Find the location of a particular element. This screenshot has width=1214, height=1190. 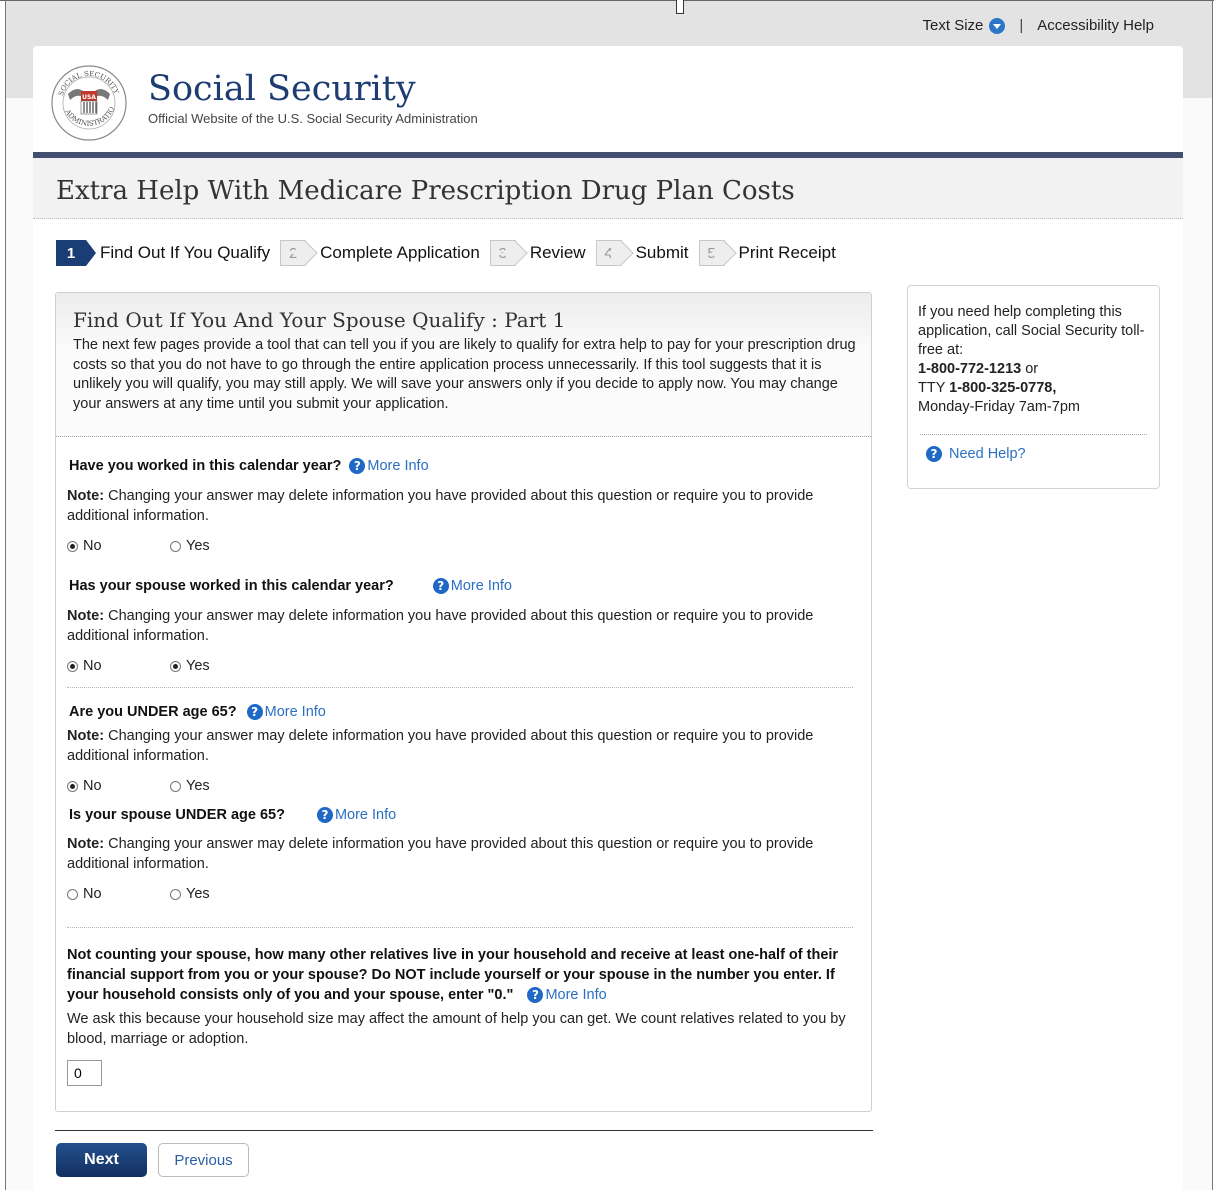

question-text: Have you worked in this calendar year? is located at coordinates (205, 466).